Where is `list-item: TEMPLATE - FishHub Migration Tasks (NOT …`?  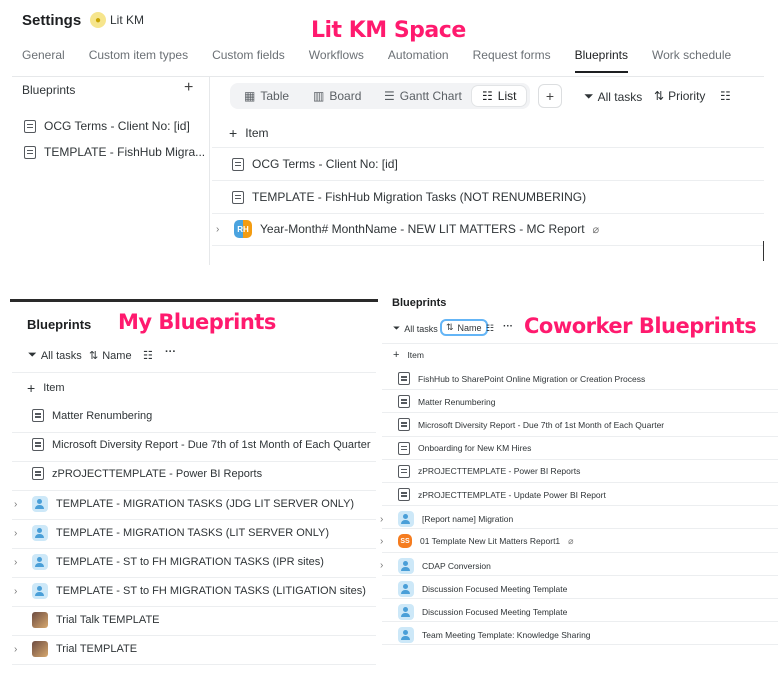
list-item: TEMPLATE - FishHub Migration Tasks (NOT … is located at coordinates (409, 197).